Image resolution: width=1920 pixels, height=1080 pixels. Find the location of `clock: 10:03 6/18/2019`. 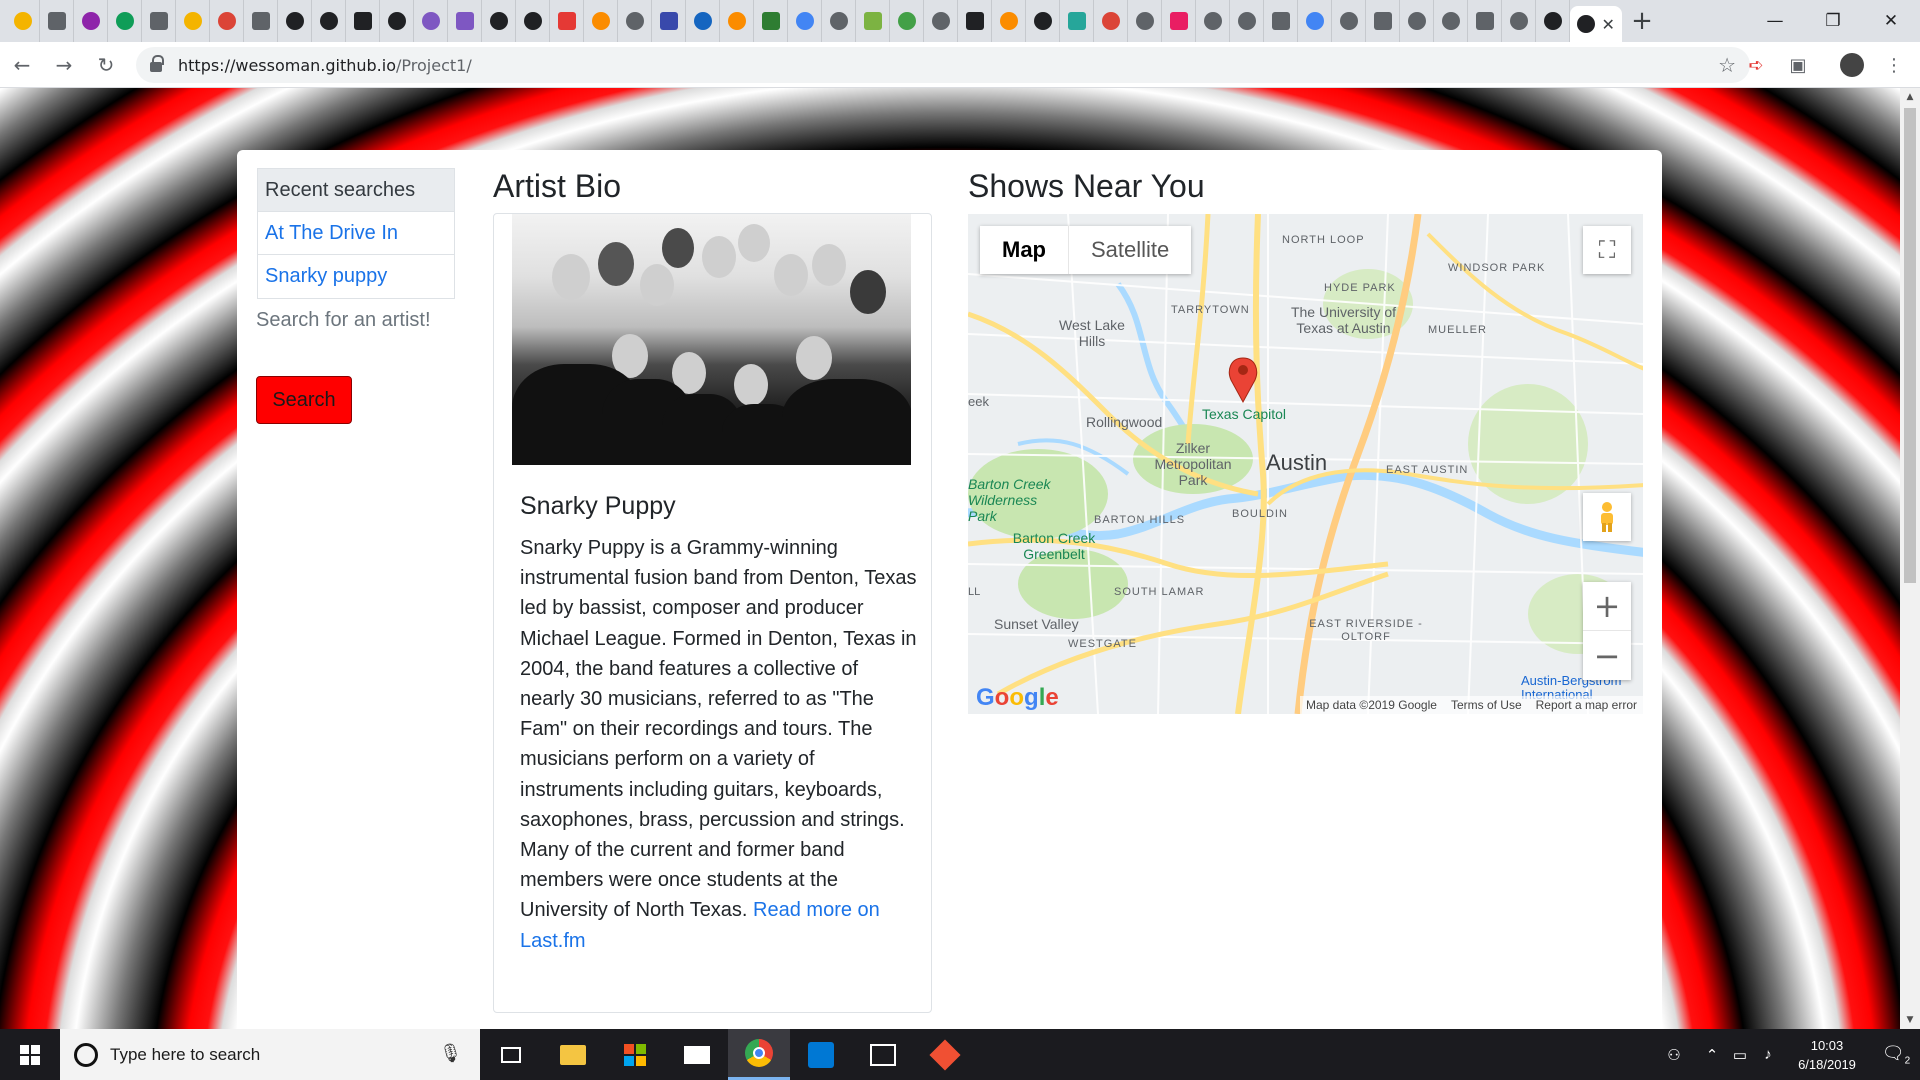

clock: 10:03 6/18/2019 is located at coordinates (1827, 1055).